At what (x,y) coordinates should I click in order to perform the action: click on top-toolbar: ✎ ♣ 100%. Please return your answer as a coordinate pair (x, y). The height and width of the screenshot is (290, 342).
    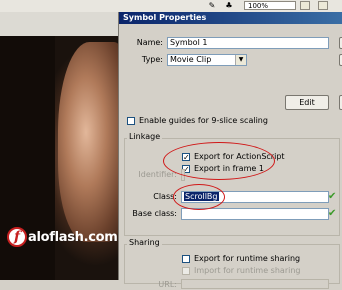
    Looking at the image, I should click on (171, 6).